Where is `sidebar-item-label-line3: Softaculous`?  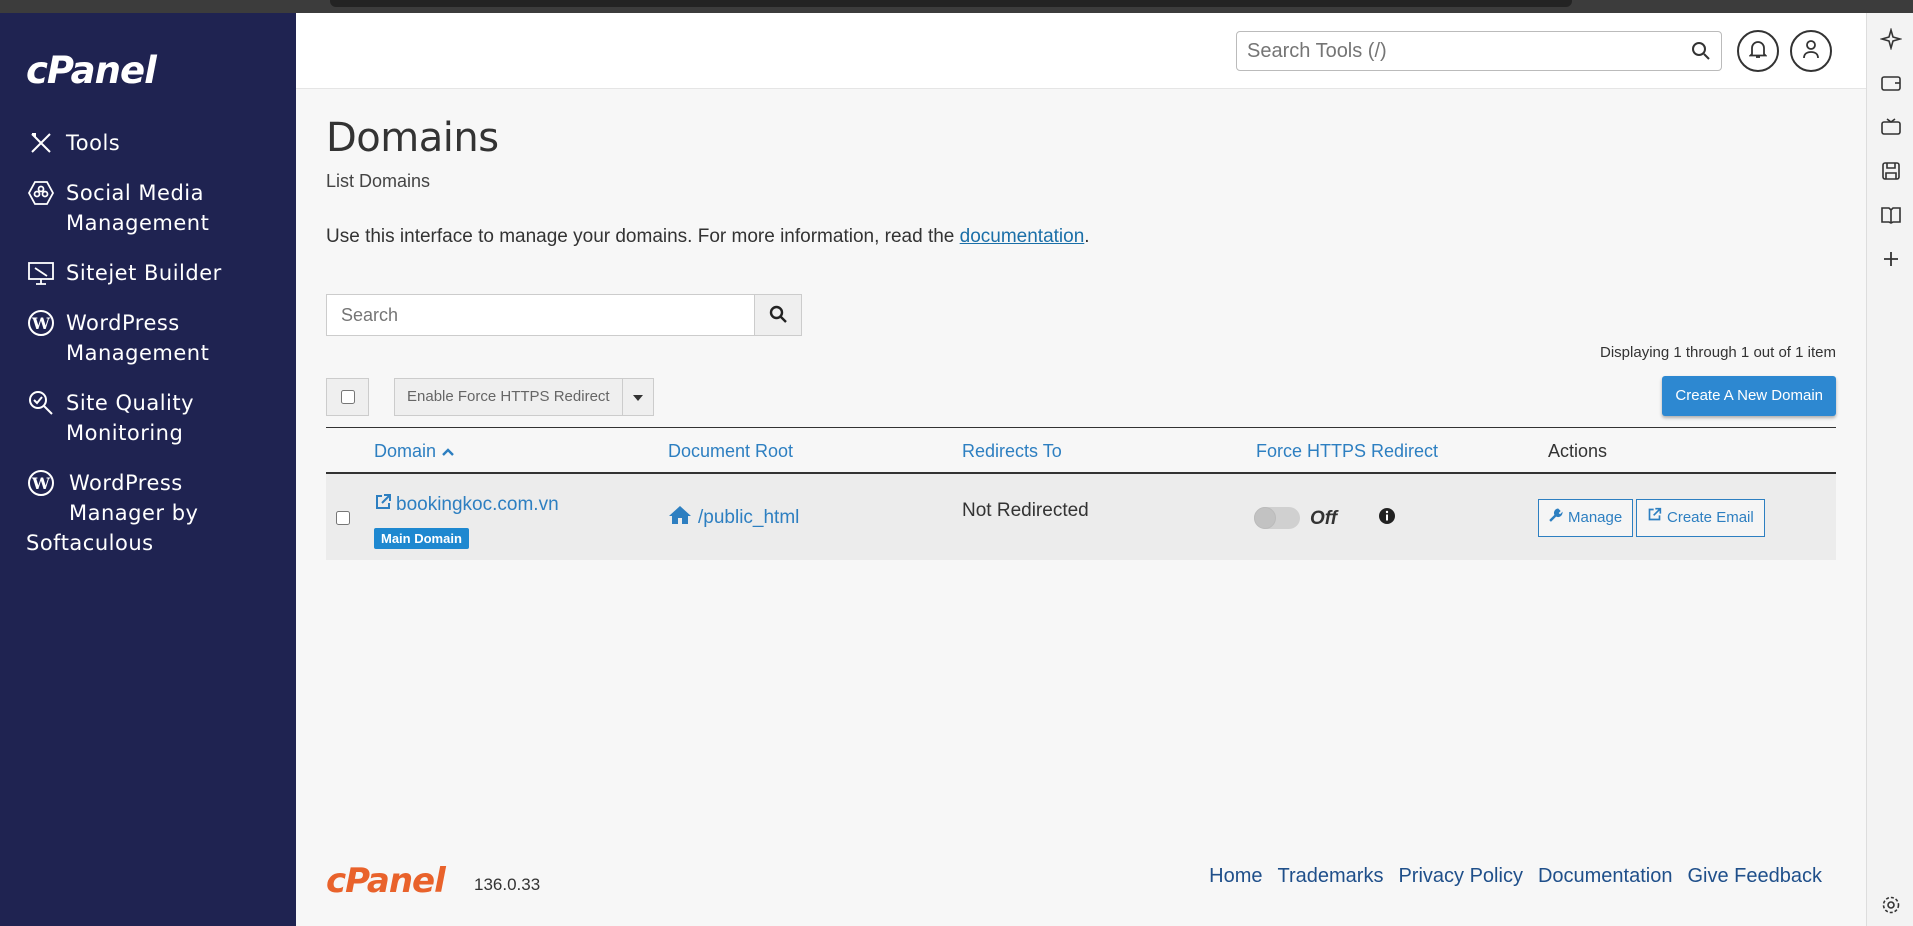 sidebar-item-label-line3: Softaculous is located at coordinates (90, 543).